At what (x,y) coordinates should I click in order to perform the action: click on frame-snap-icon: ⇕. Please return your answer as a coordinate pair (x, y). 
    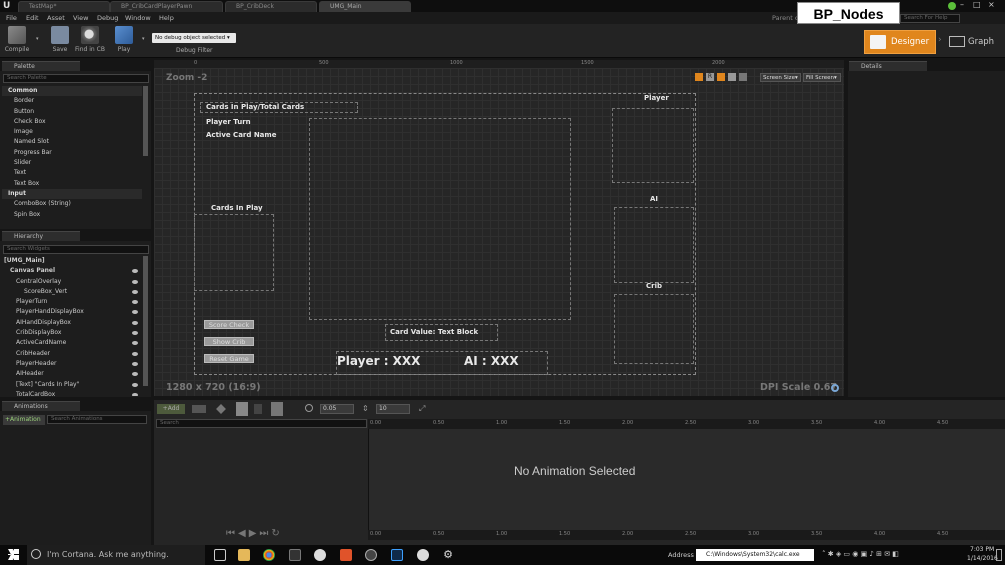
    Looking at the image, I should click on (365, 408).